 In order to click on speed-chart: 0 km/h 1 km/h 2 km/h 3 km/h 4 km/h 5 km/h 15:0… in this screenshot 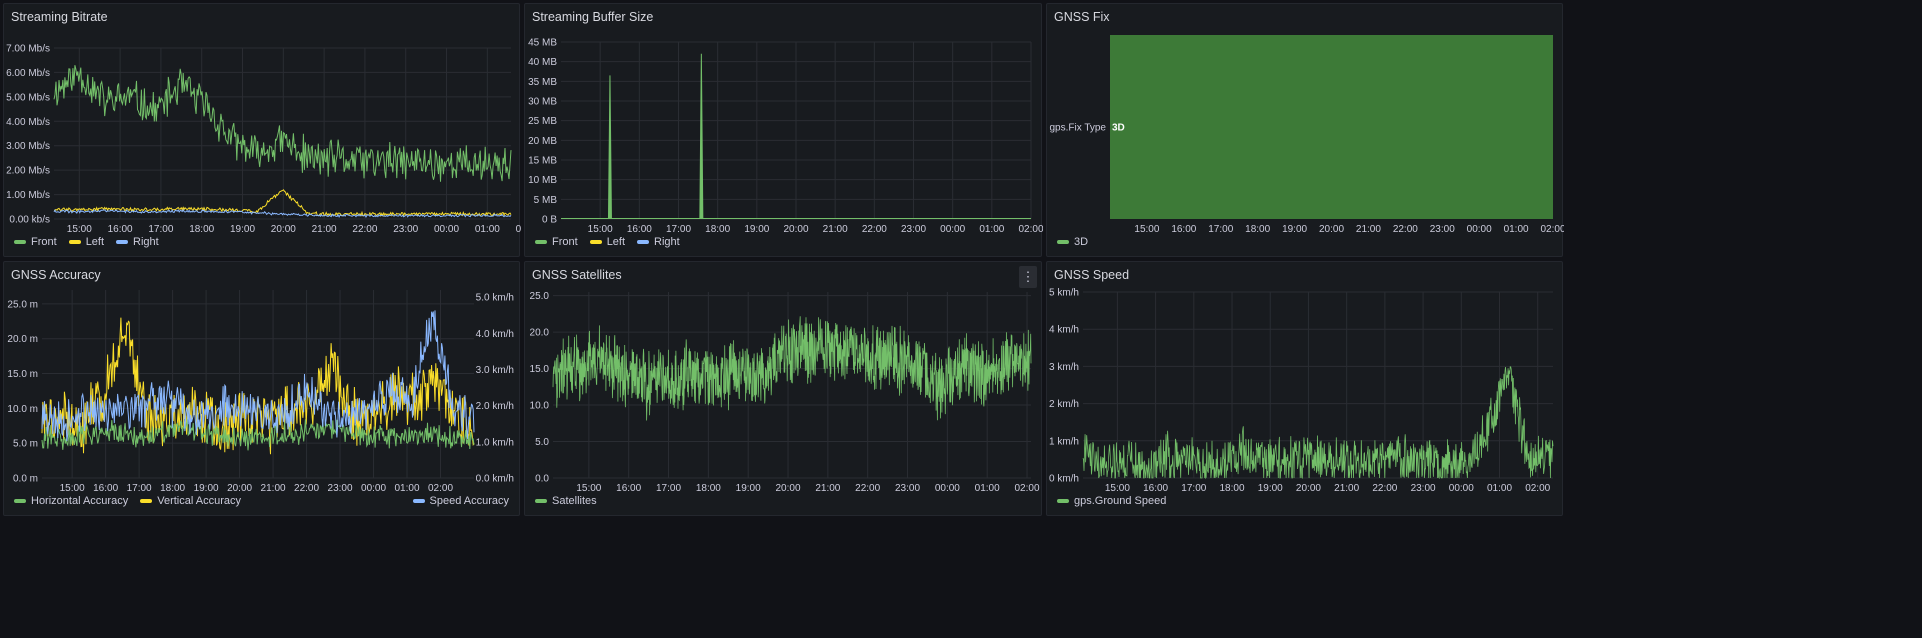, I will do `click(1305, 389)`.